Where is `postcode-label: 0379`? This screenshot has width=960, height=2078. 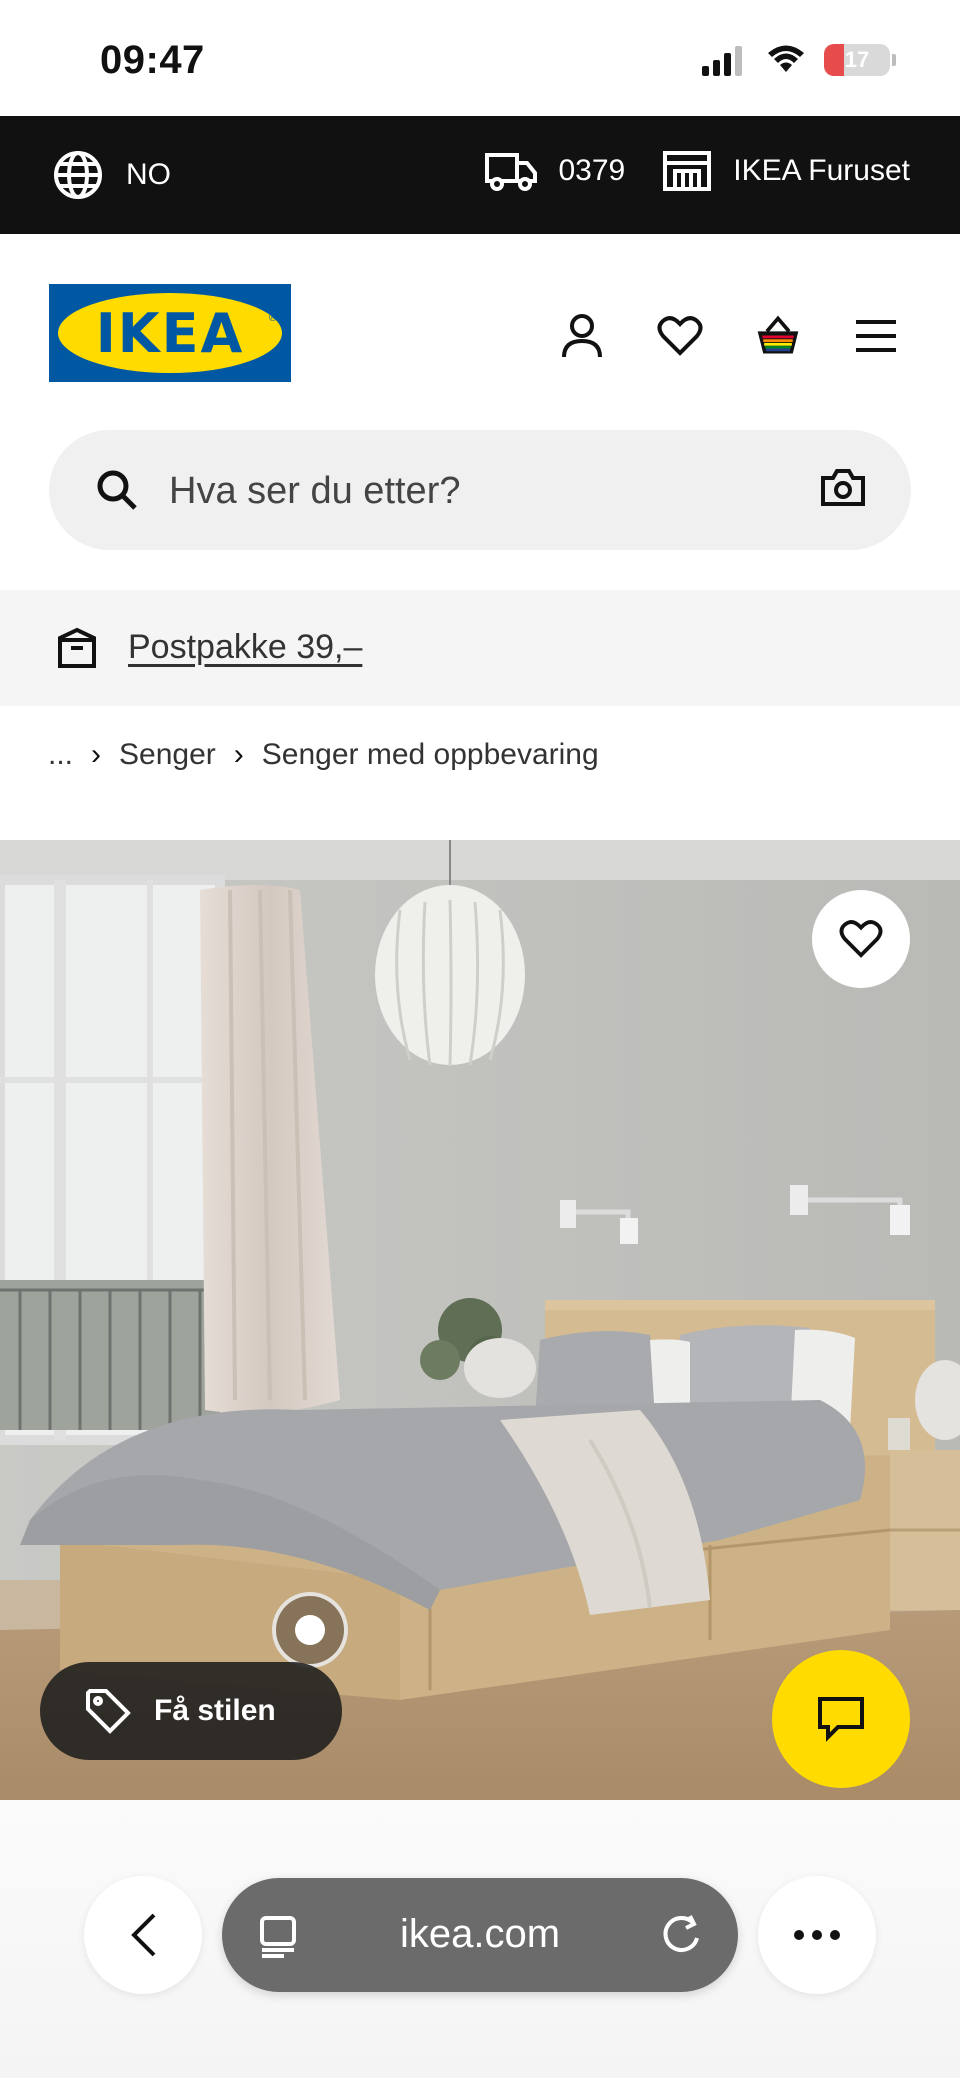 postcode-label: 0379 is located at coordinates (592, 170).